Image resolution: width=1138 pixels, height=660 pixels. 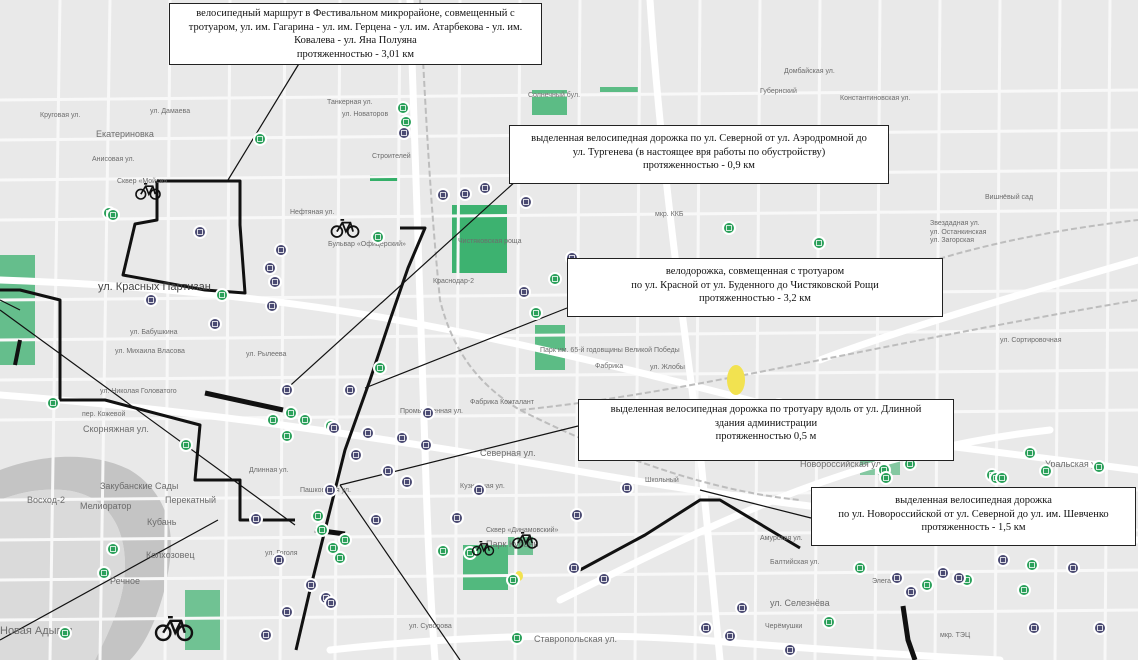 What do you see at coordinates (766, 437) in the screenshot?
I see `callout-line: протяженностью 0,5 м` at bounding box center [766, 437].